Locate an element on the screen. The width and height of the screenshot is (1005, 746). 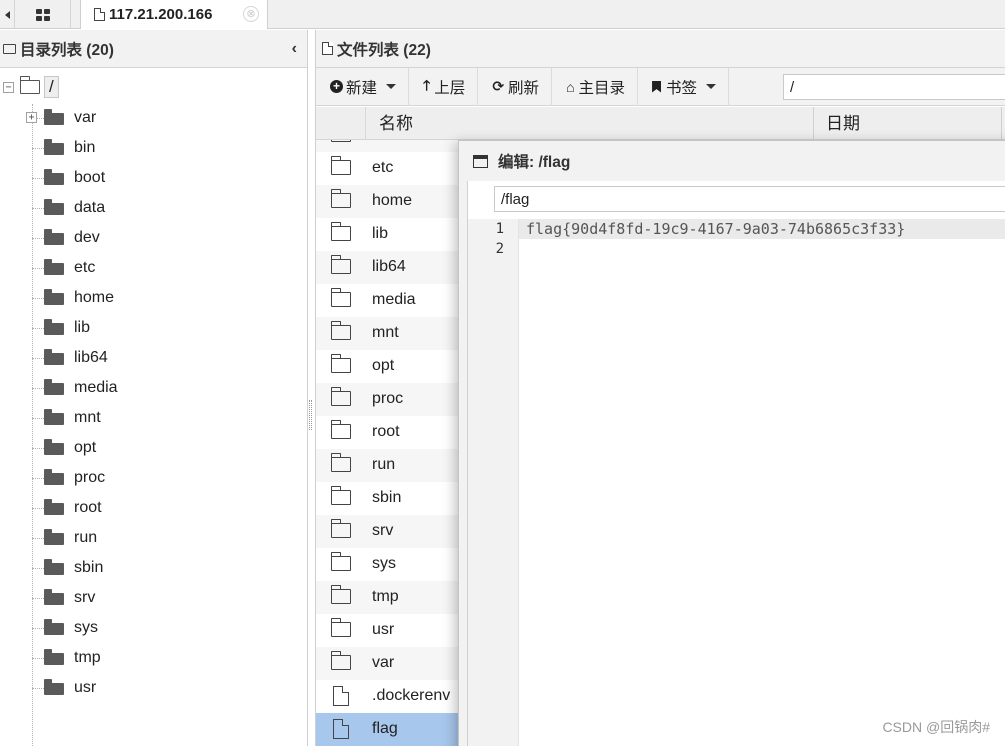
home-grid-button is located at coordinates (43, 14).